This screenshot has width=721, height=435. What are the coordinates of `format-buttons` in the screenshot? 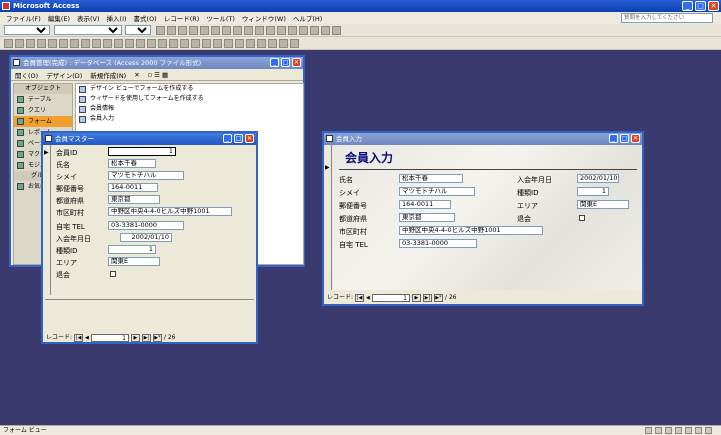 It's located at (248, 30).